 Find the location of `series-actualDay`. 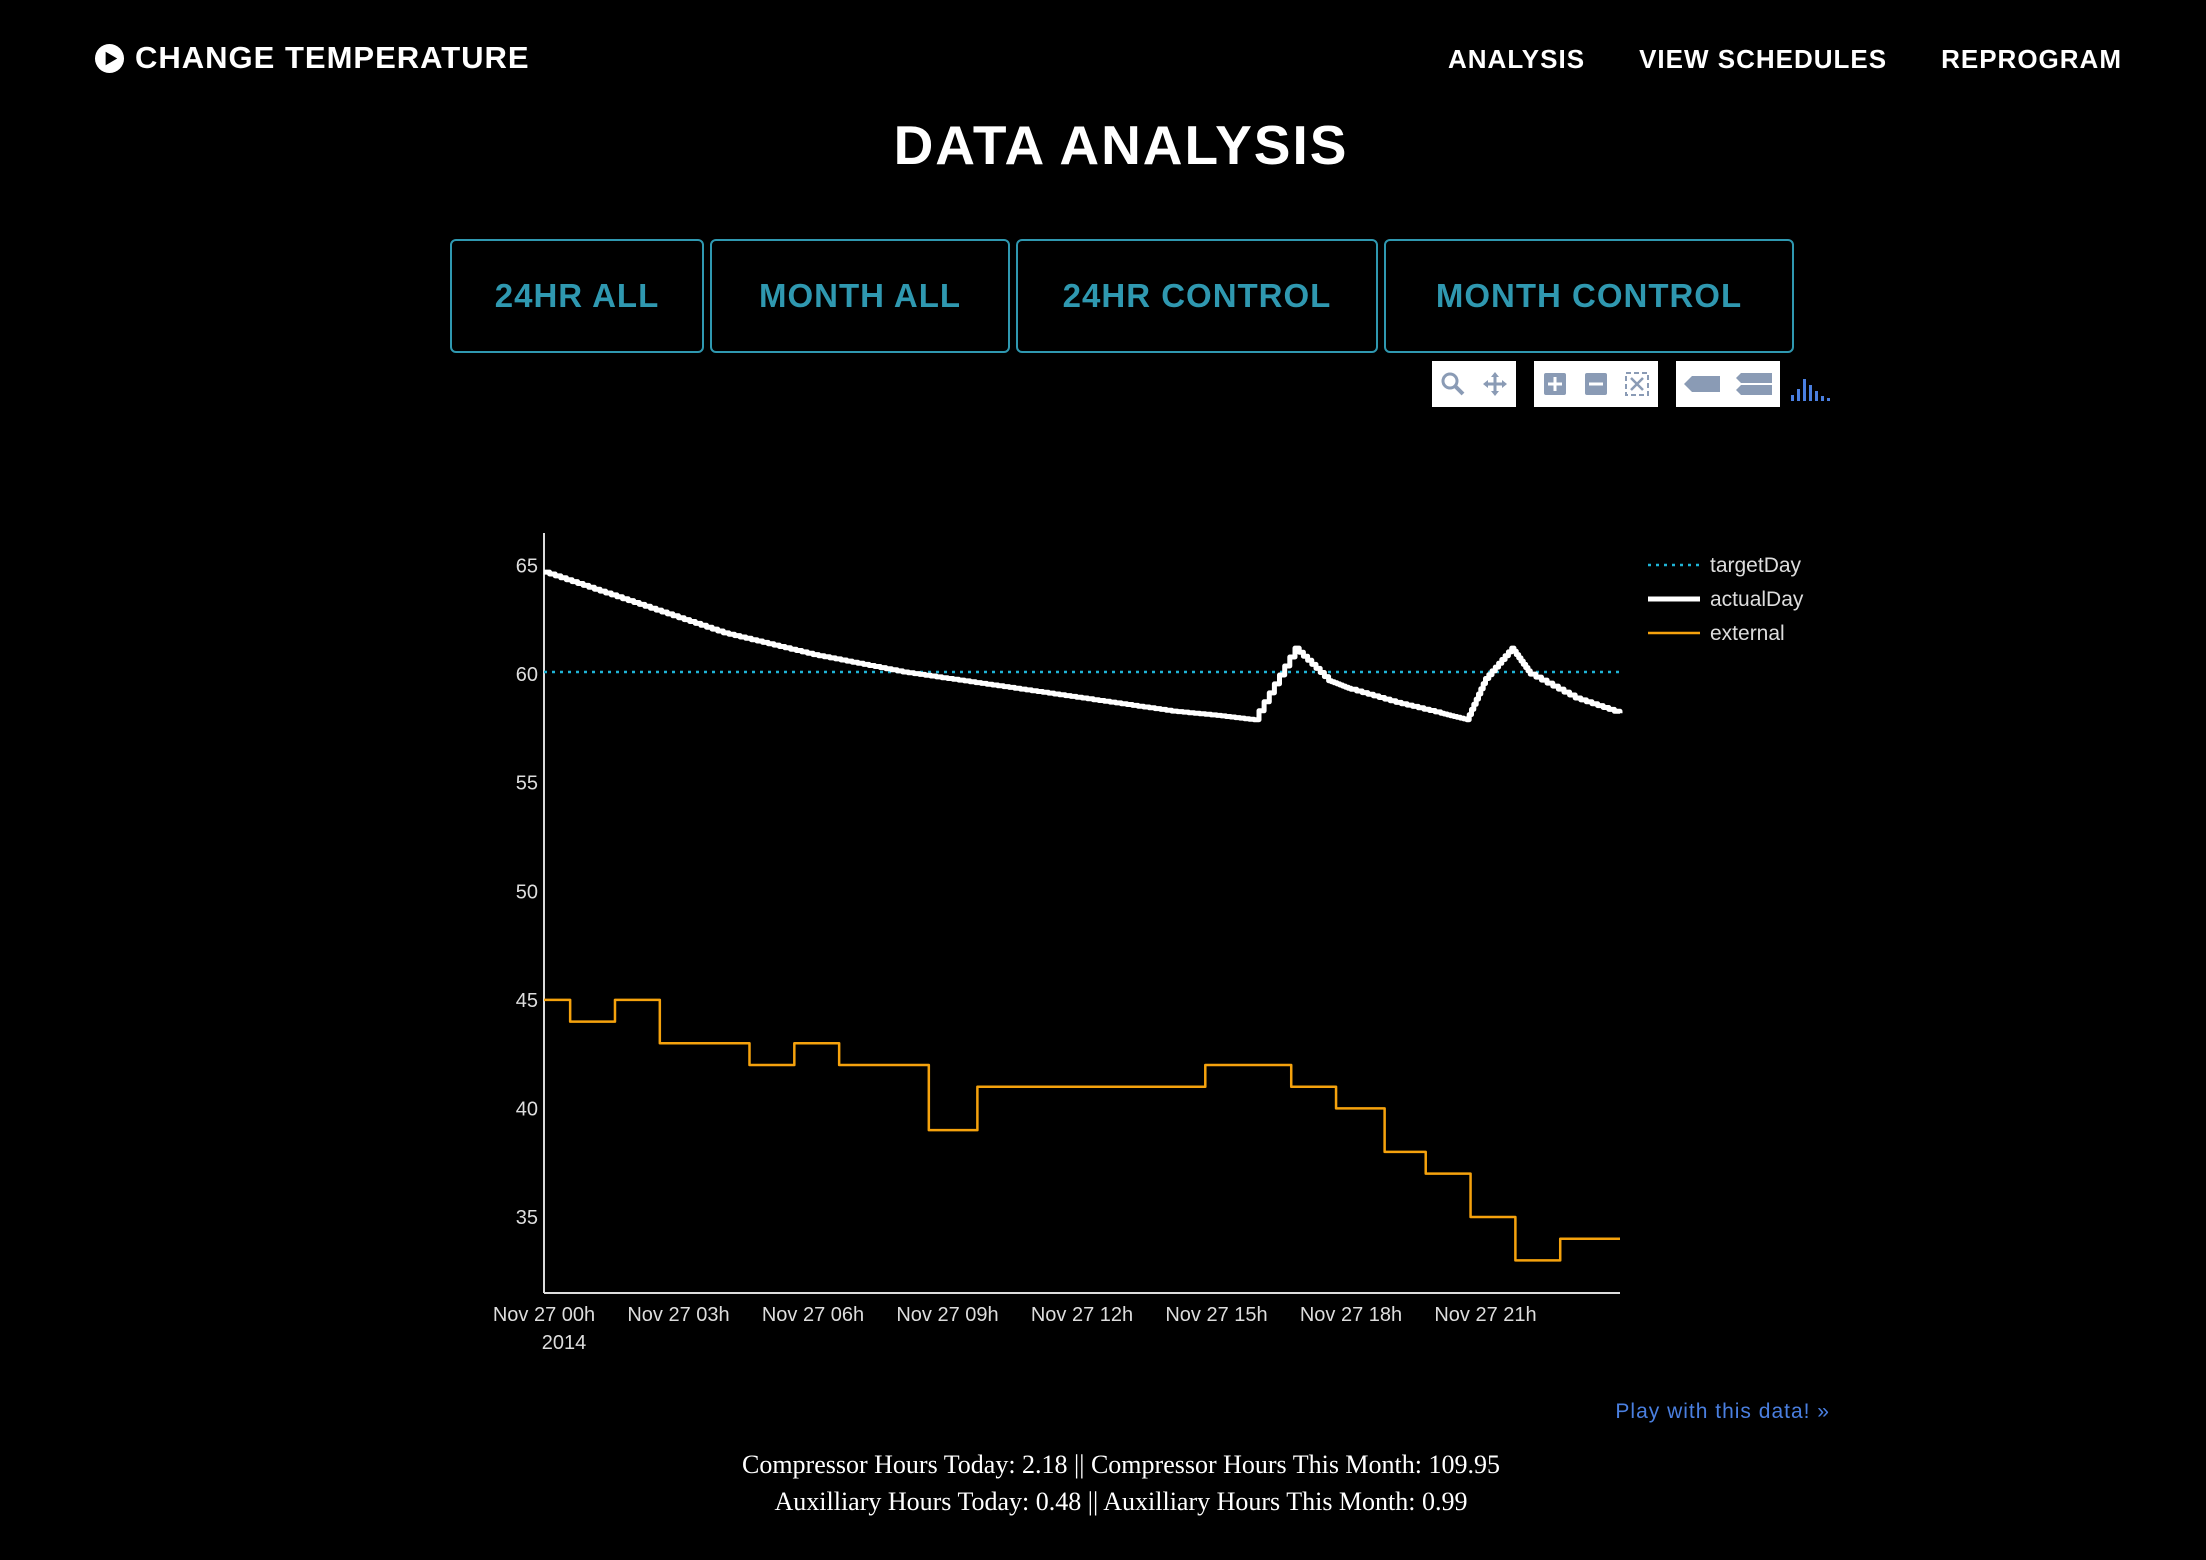

series-actualDay is located at coordinates (1083, 646).